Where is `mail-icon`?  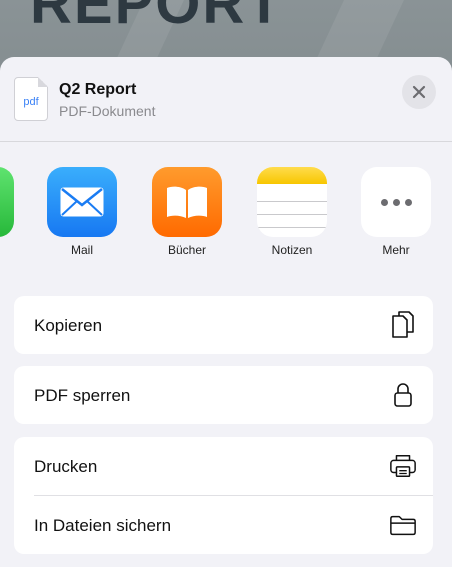 mail-icon is located at coordinates (82, 202).